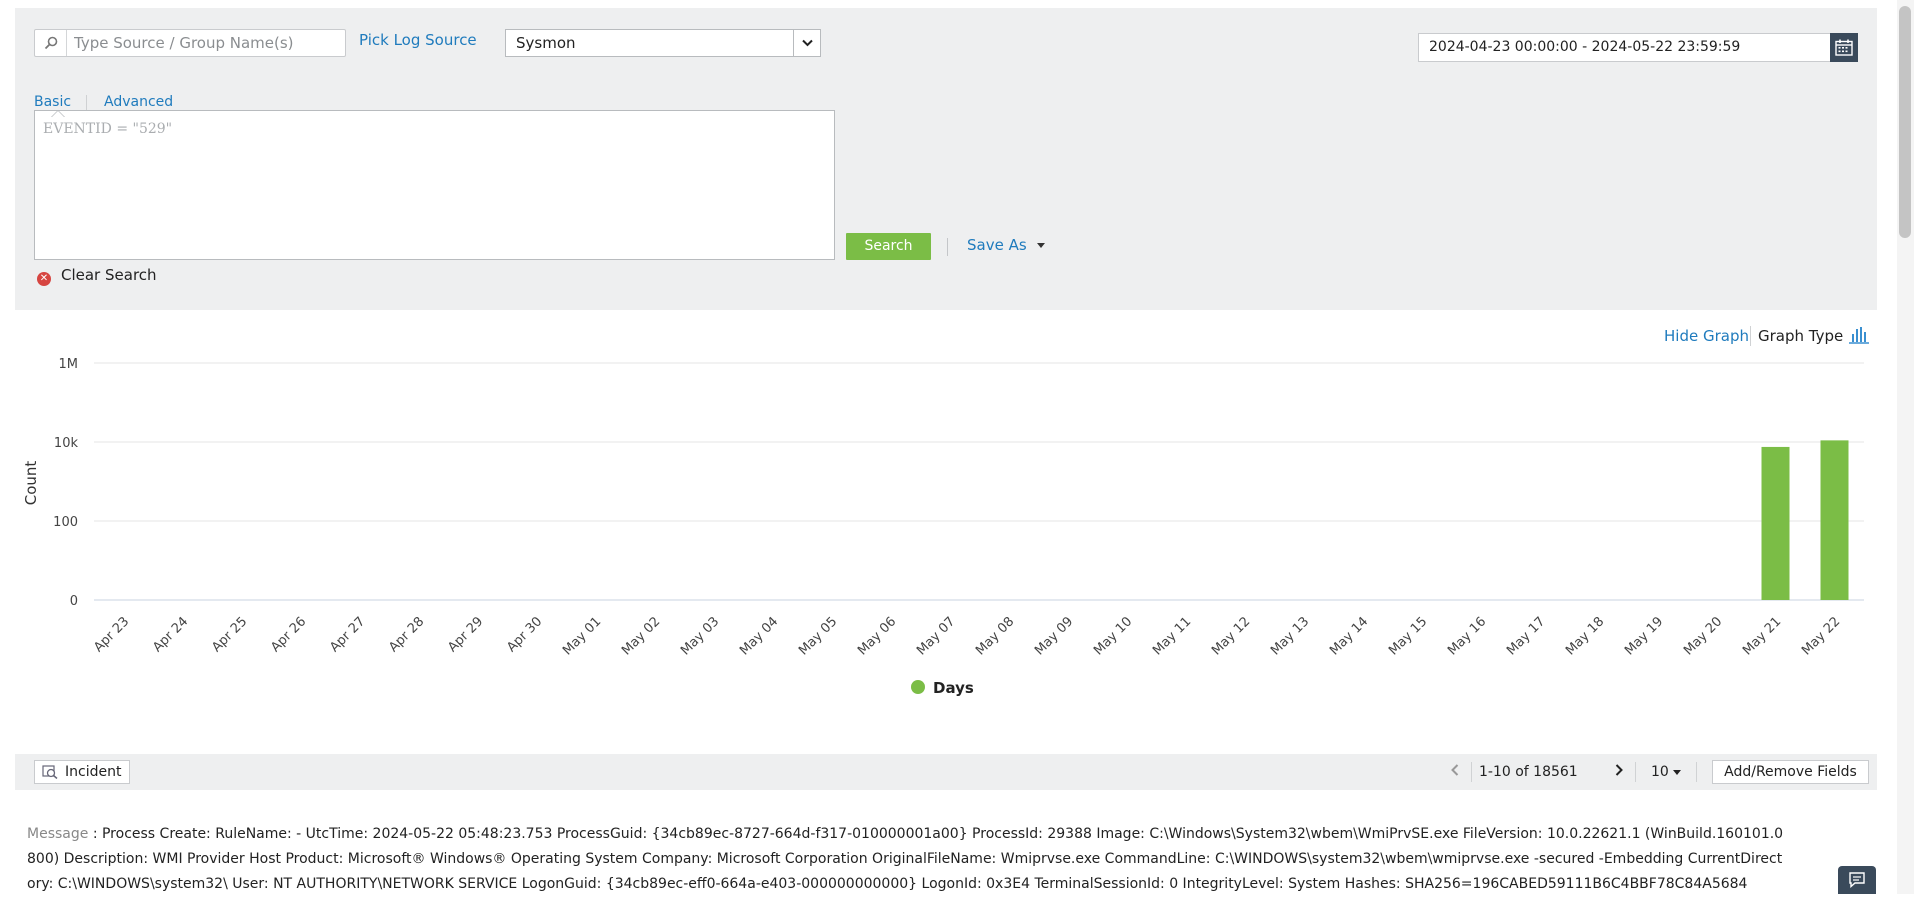  What do you see at coordinates (700, 636) in the screenshot?
I see `x-tick-label: May 03` at bounding box center [700, 636].